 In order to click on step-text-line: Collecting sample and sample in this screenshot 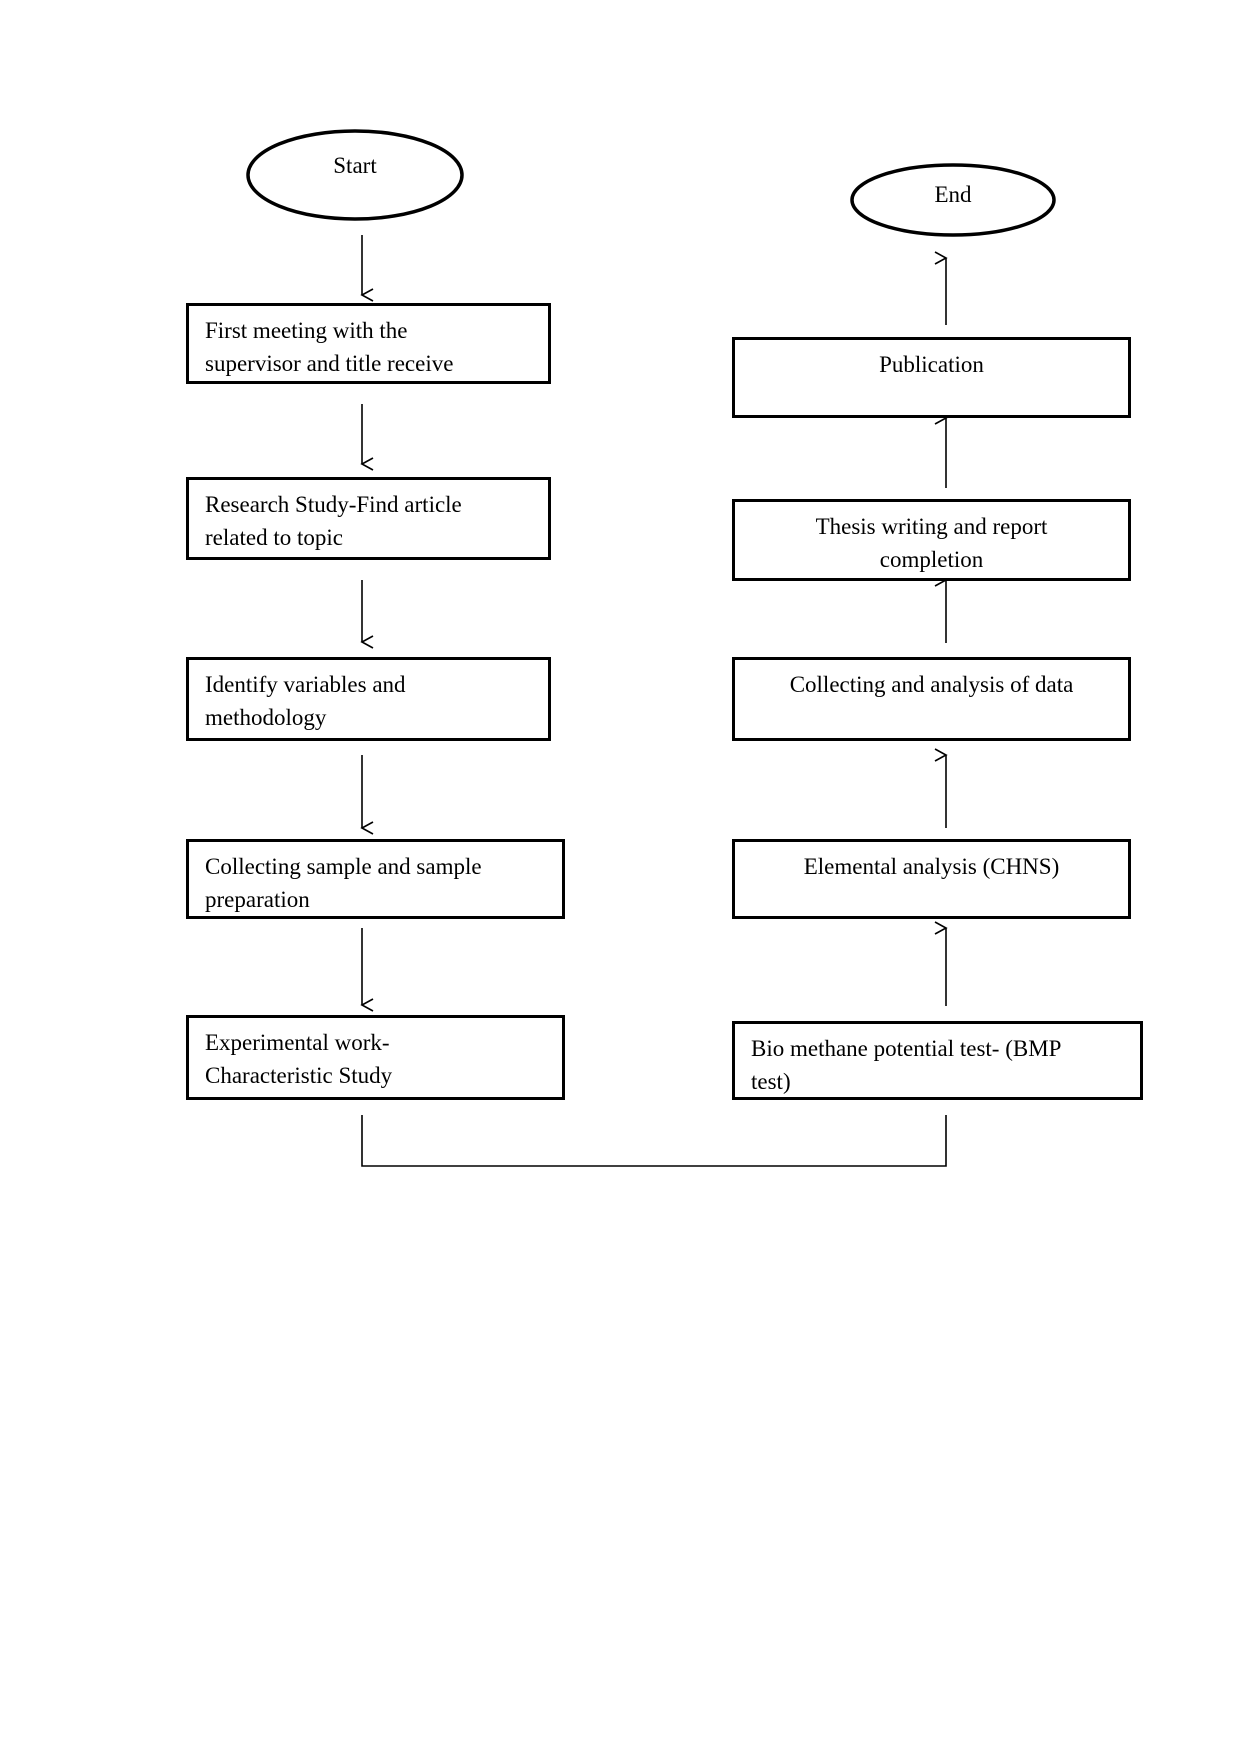, I will do `click(343, 866)`.